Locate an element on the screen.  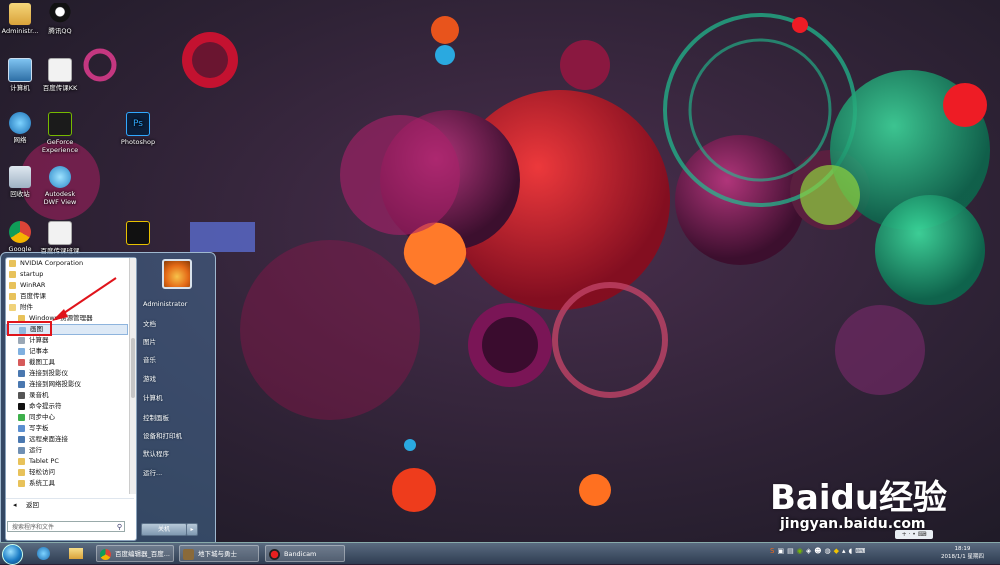
program-list-scrollbar is located at coordinates (132, 376).